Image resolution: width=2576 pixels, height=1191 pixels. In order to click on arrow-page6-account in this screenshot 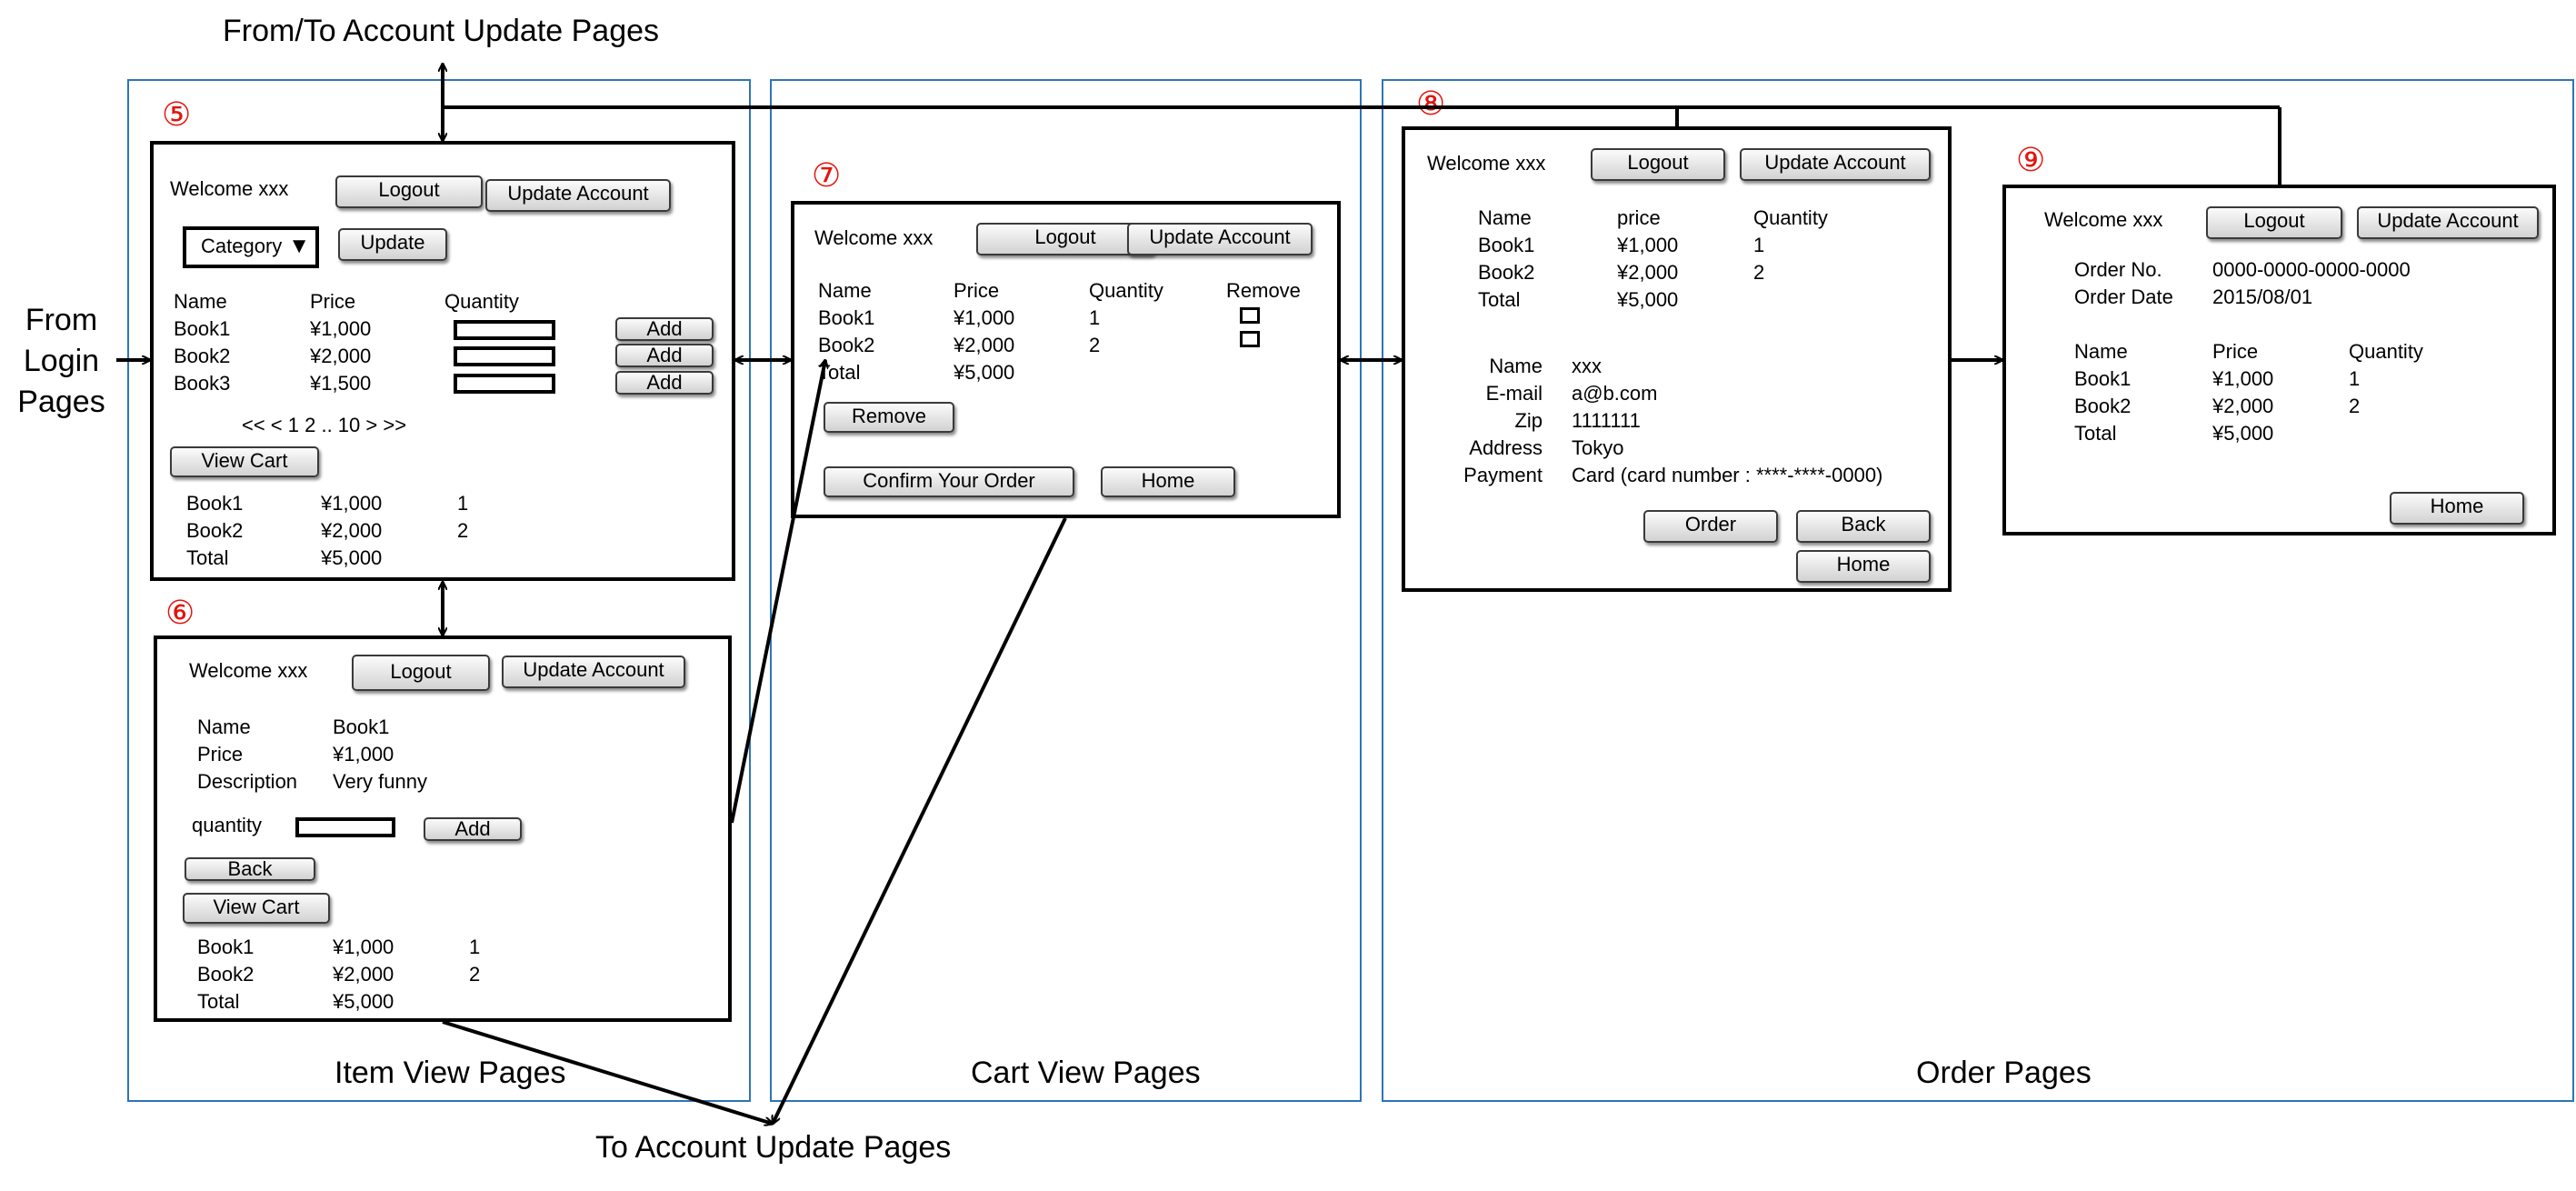, I will do `click(607, 1072)`.